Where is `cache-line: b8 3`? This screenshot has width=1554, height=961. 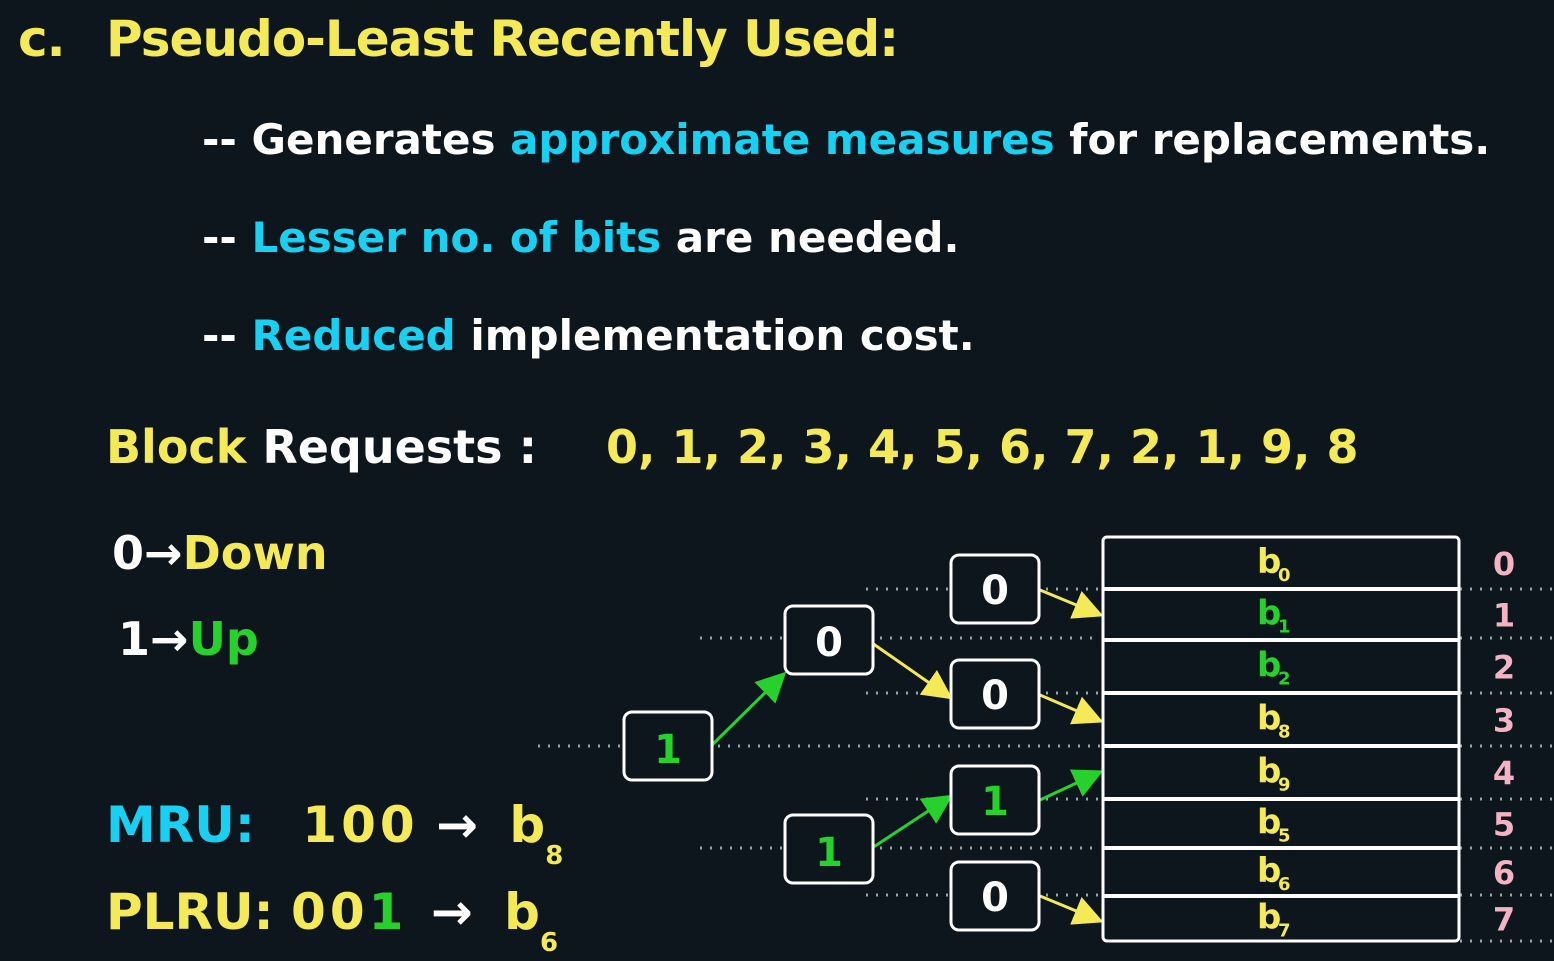 cache-line: b8 3 is located at coordinates (1386, 721).